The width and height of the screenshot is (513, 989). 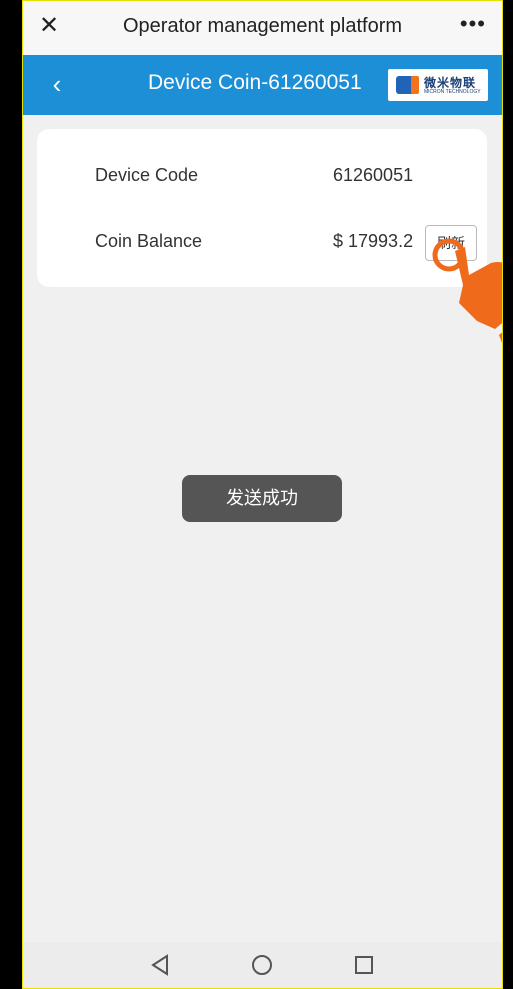 I want to click on toast-message: 发送成功, so click(x=262, y=498).